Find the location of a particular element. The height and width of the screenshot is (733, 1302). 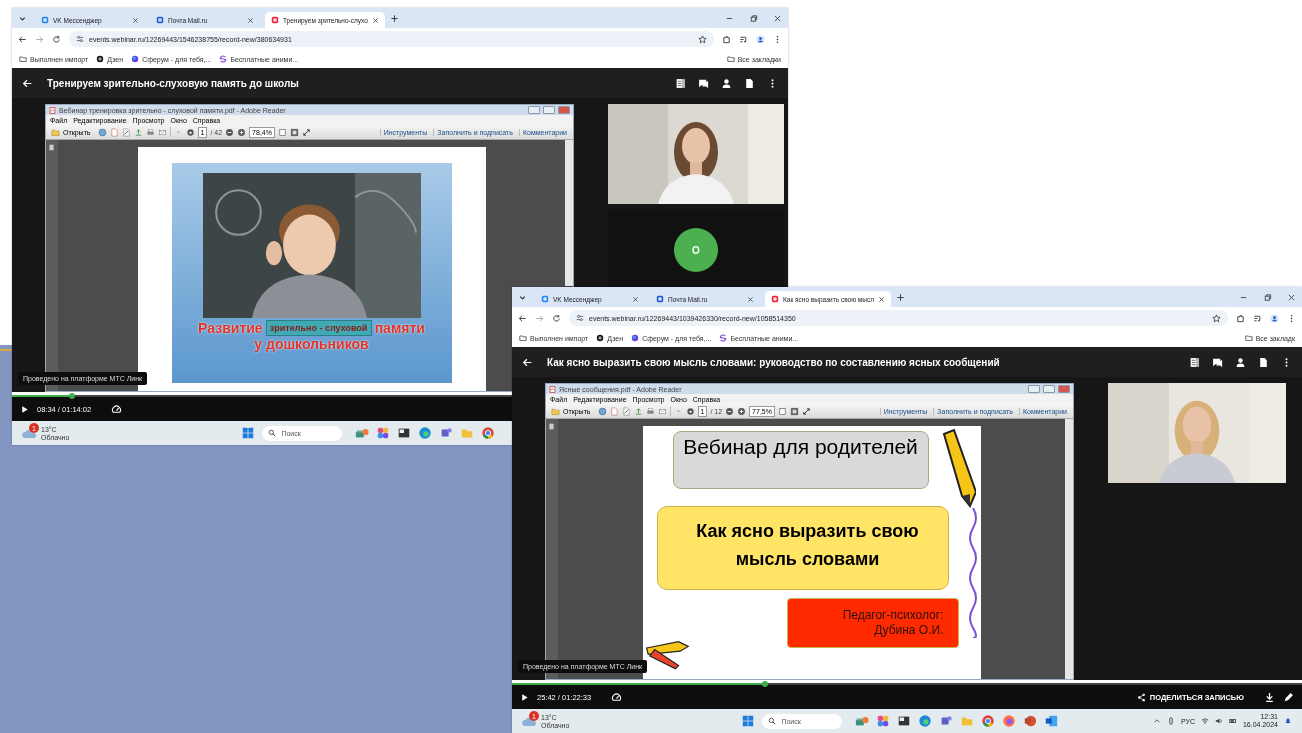

chevron-up-icon is located at coordinates (1156, 721).